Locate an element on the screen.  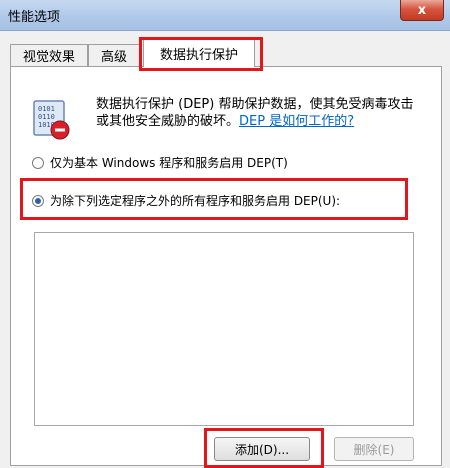
highlight-box-tab is located at coordinates (201, 54).